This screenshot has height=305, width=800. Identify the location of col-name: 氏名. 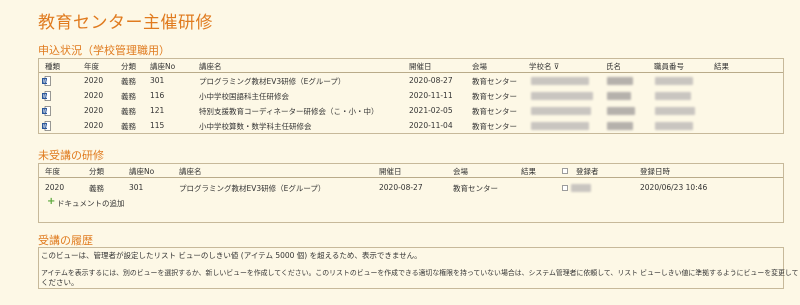
(613, 66).